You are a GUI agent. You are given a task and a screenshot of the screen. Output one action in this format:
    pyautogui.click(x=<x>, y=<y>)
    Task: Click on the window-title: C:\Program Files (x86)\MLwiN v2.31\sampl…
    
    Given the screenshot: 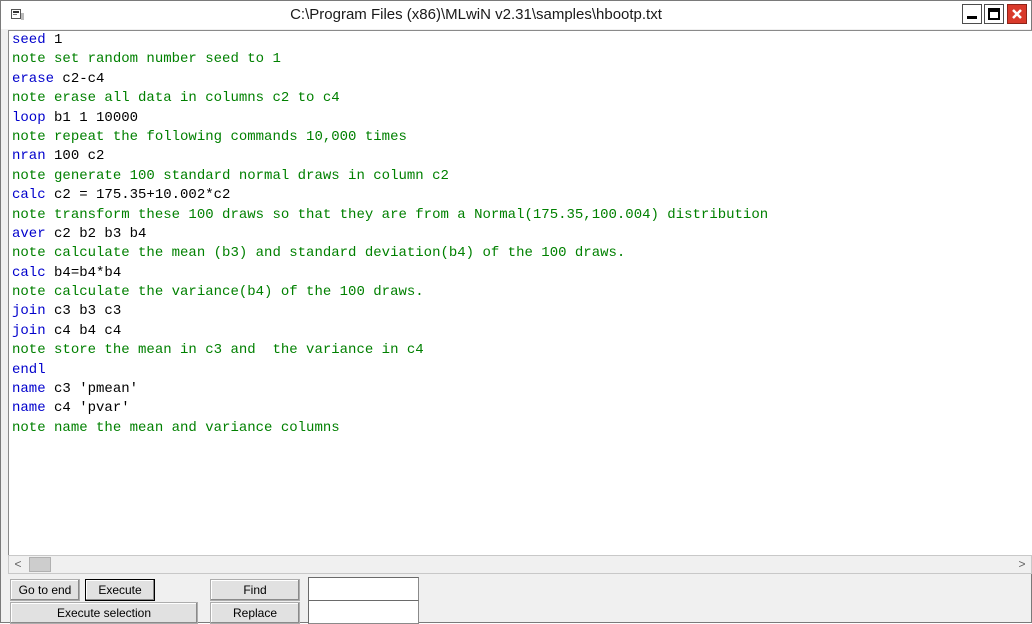 What is the action you would take?
    pyautogui.click(x=476, y=14)
    